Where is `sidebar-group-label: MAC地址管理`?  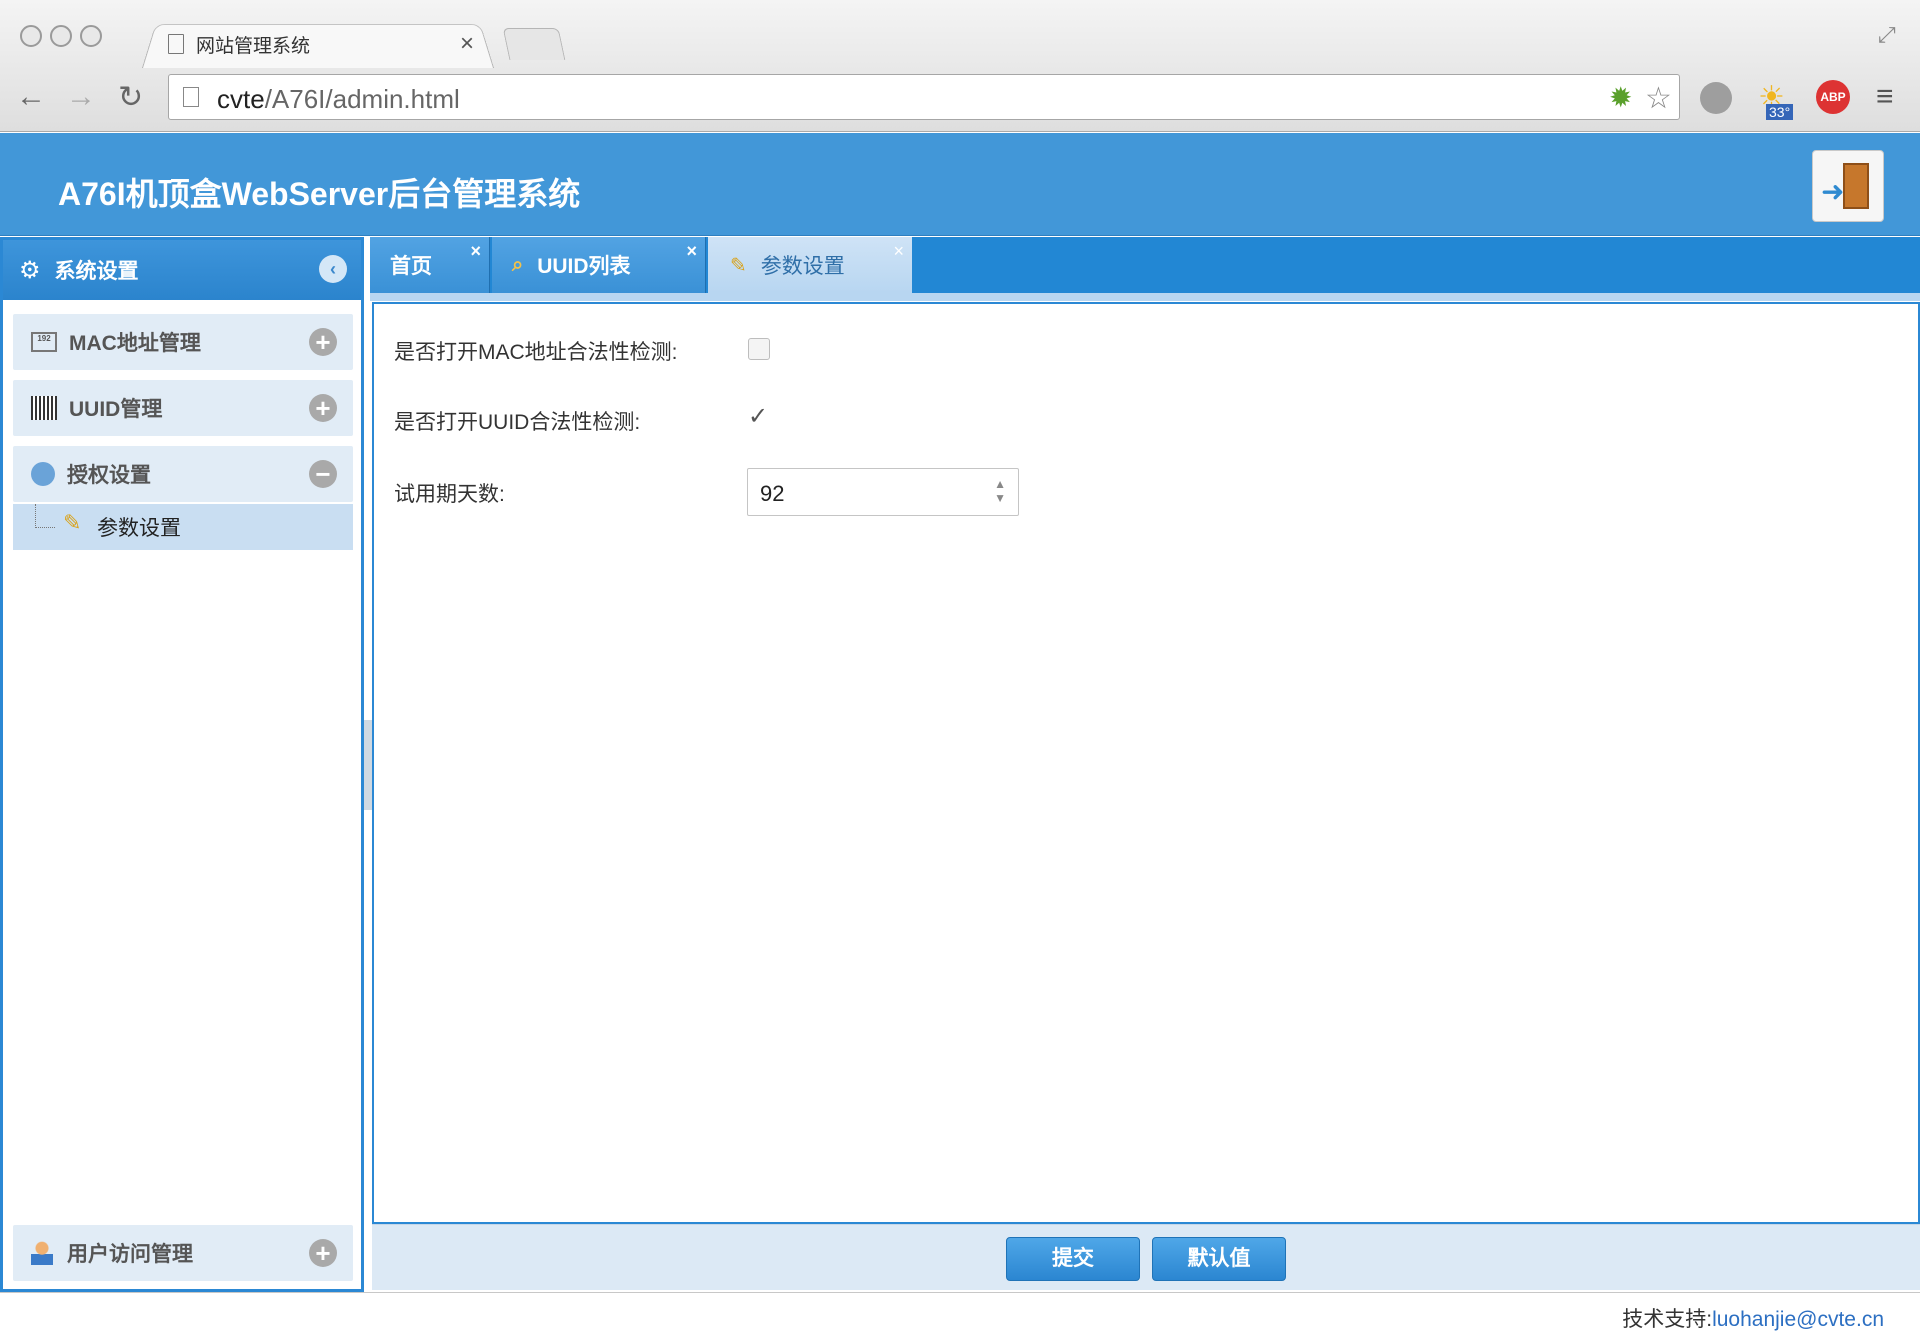 sidebar-group-label: MAC地址管理 is located at coordinates (135, 343).